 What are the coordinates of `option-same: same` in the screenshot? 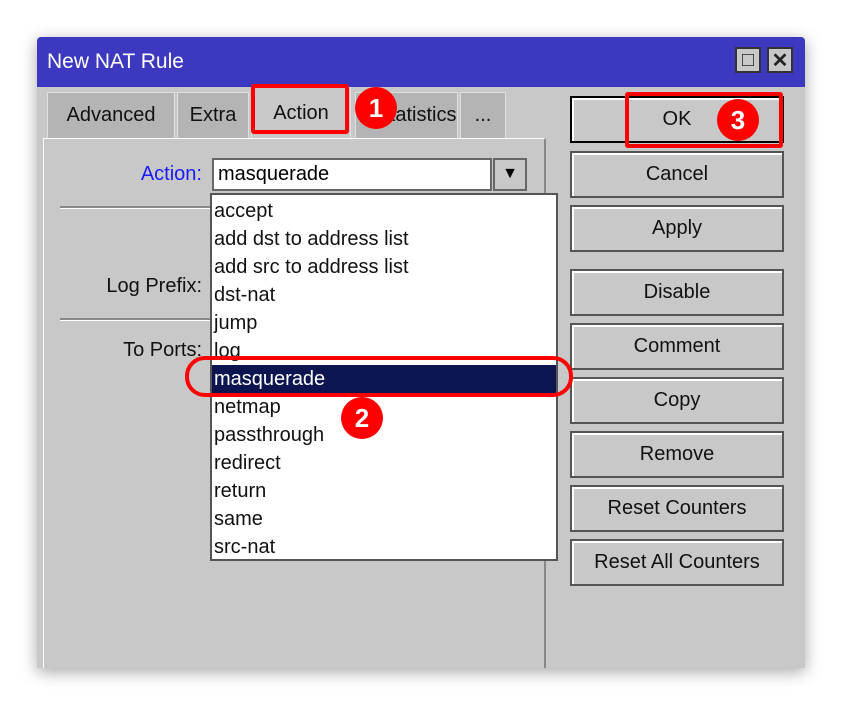 It's located at (384, 519).